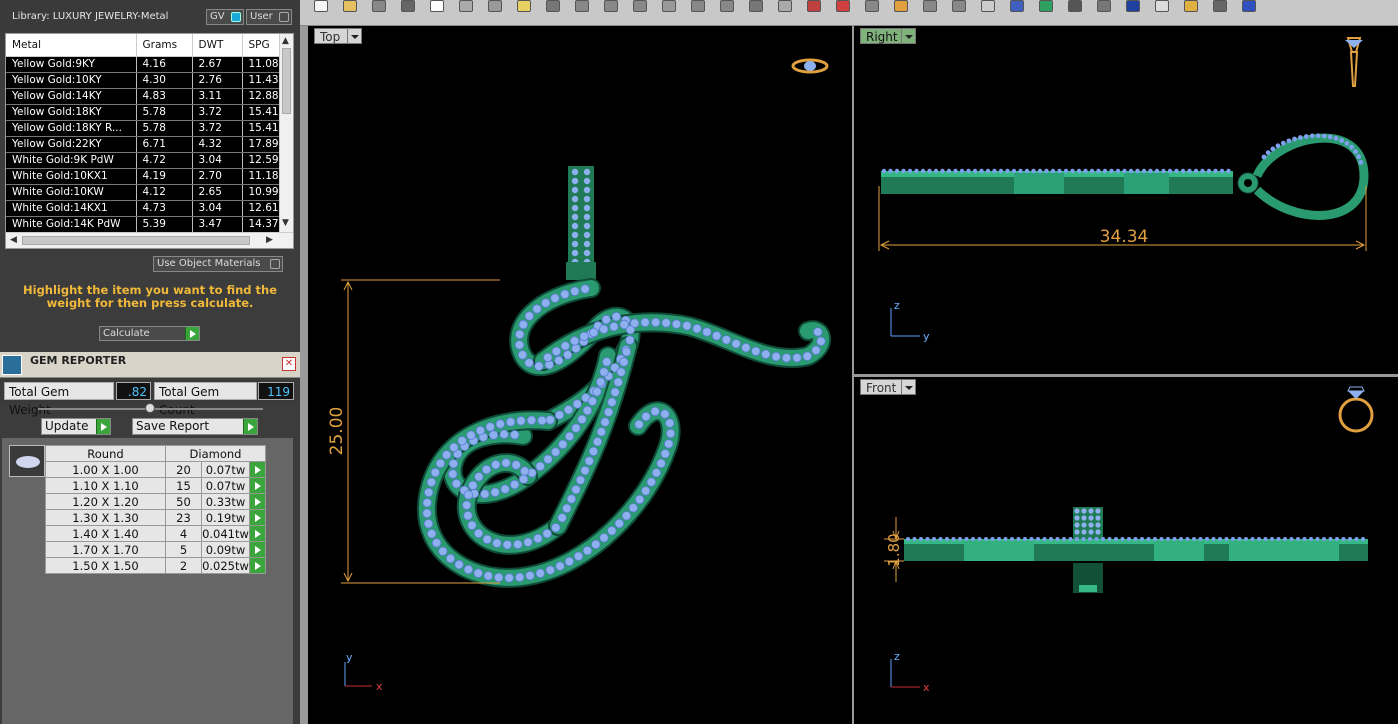  Describe the element at coordinates (195, 426) in the screenshot. I see `save-report-button: Save Report` at that location.